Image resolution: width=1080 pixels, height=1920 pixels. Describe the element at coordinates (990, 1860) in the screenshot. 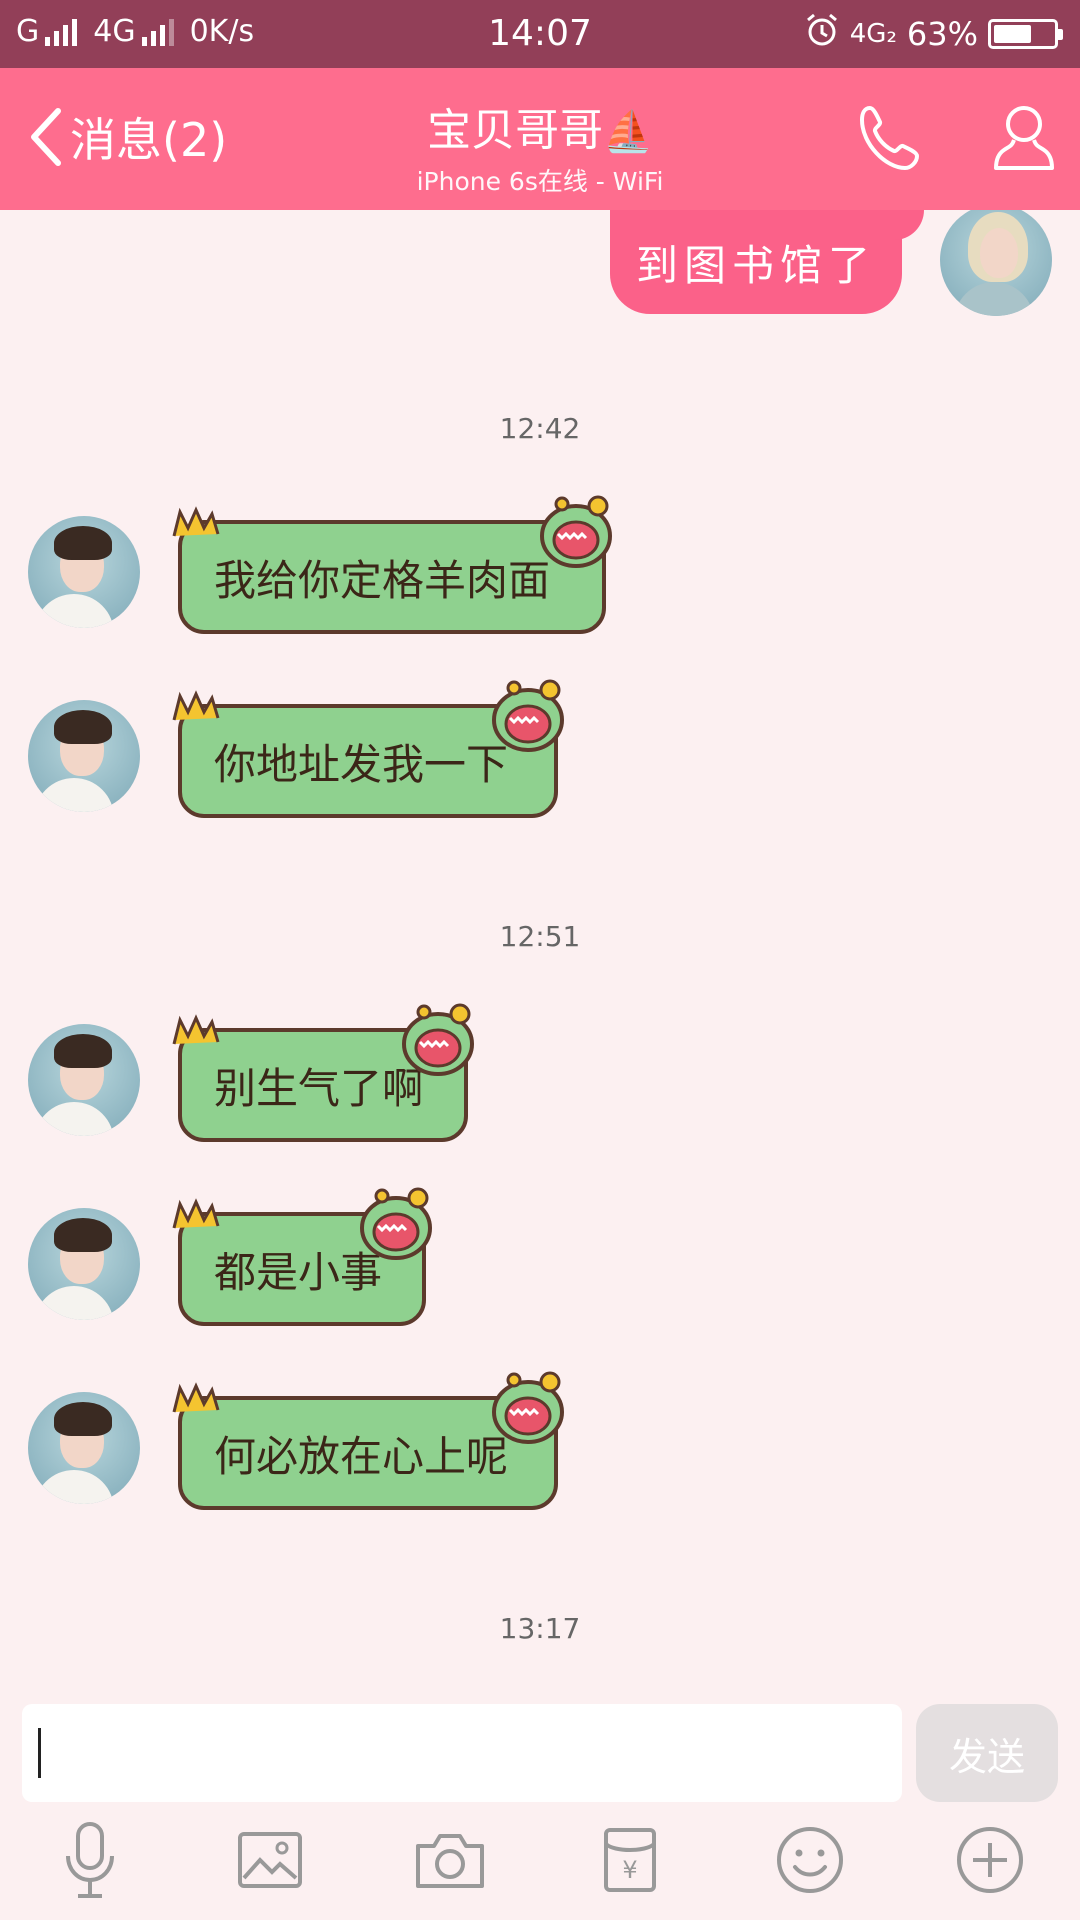

I see `plus-icon` at that location.